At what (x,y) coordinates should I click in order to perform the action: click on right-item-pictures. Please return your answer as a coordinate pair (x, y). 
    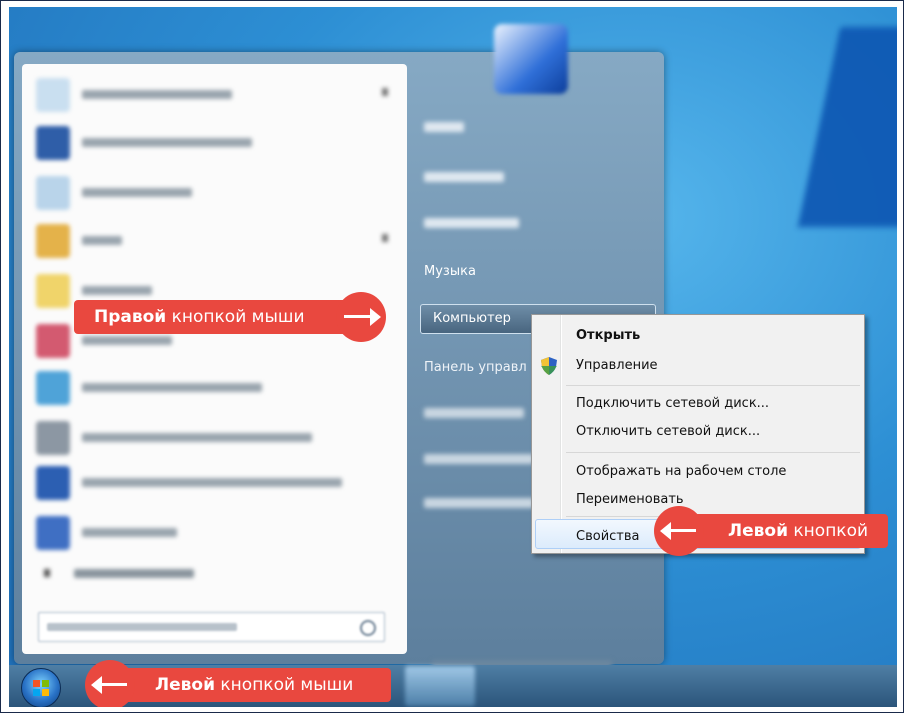
    Looking at the image, I should click on (471, 223).